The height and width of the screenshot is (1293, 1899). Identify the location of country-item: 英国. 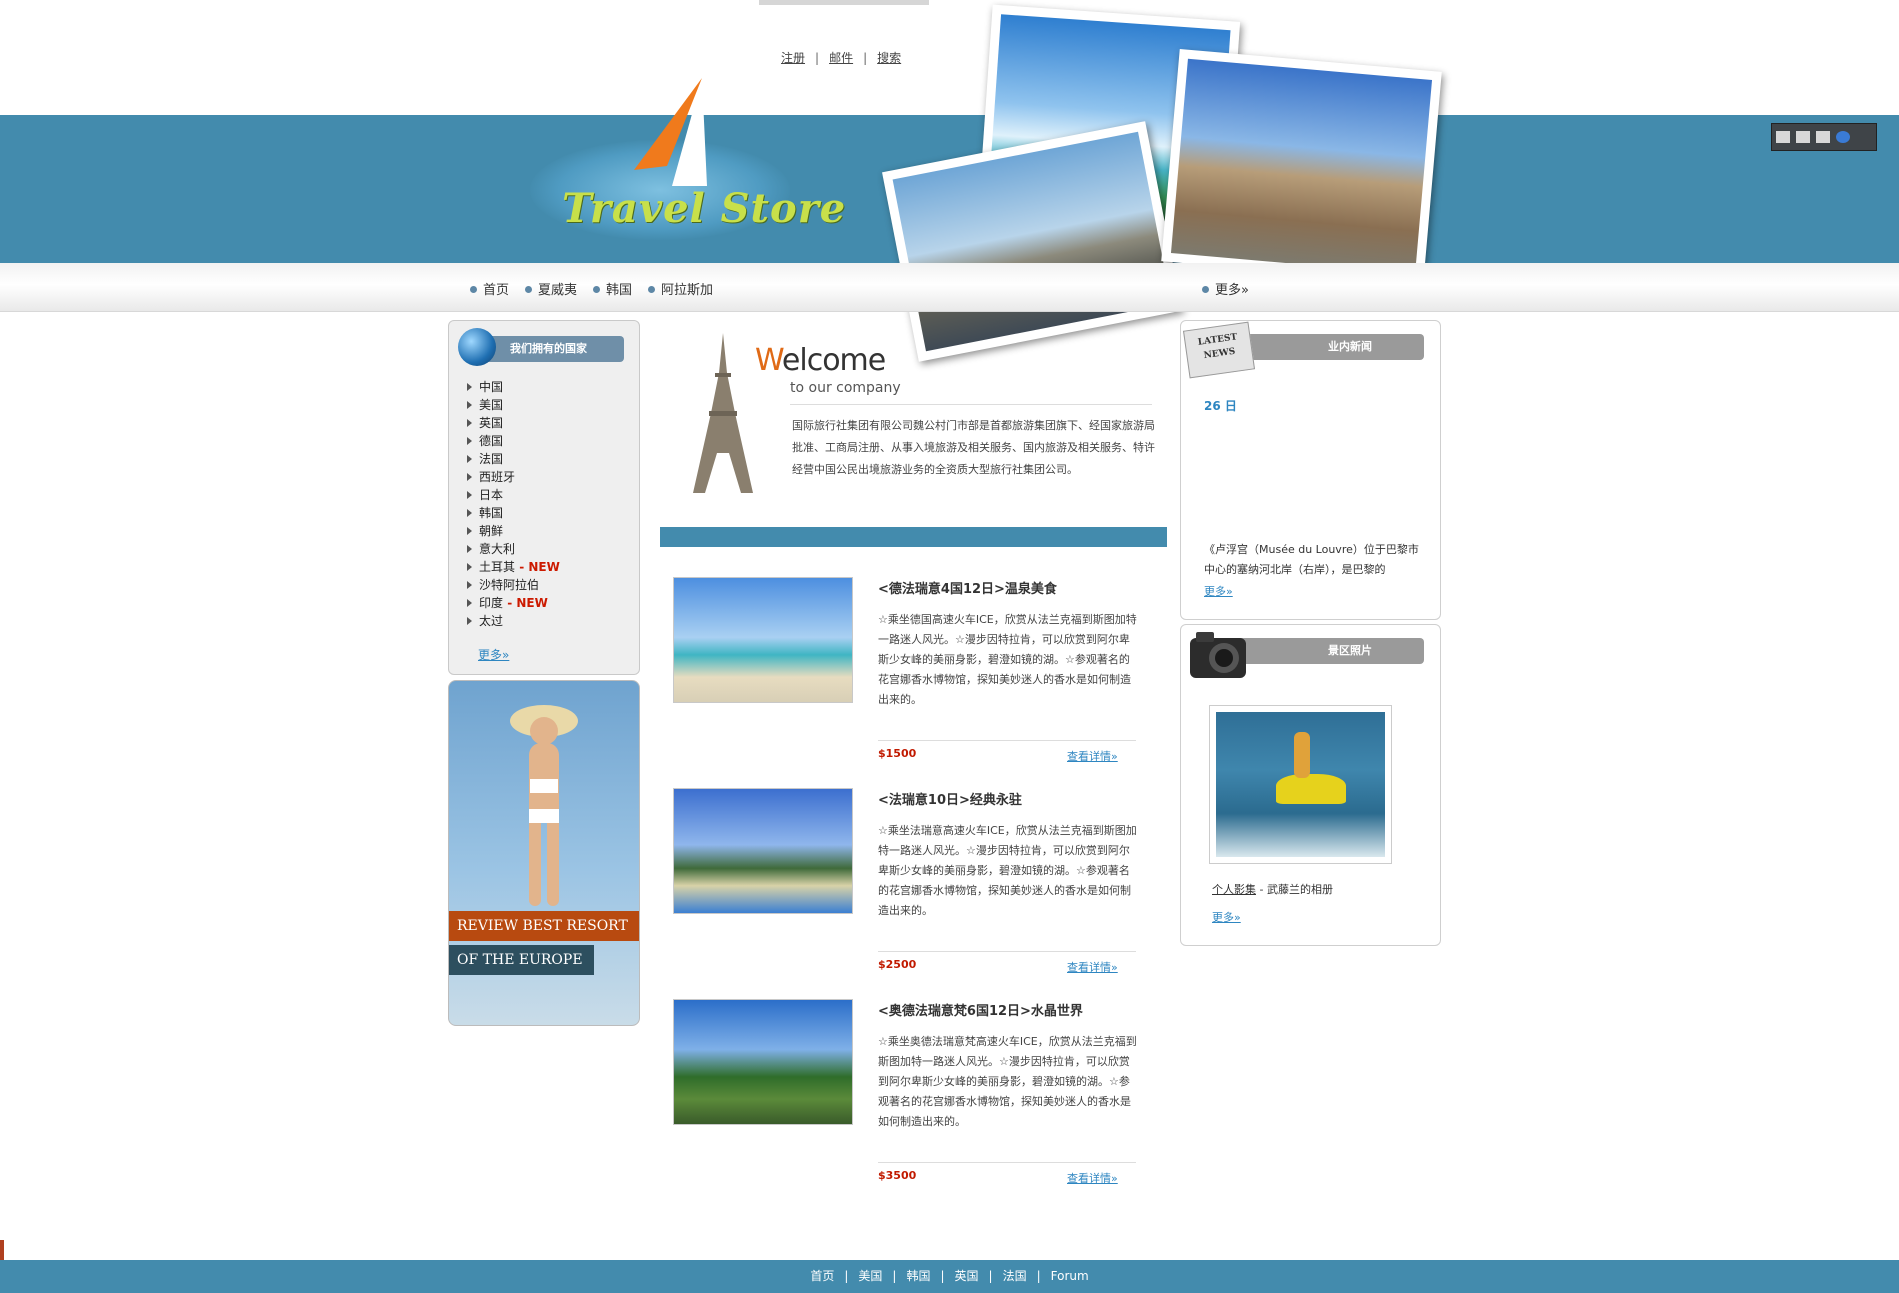
(513, 423).